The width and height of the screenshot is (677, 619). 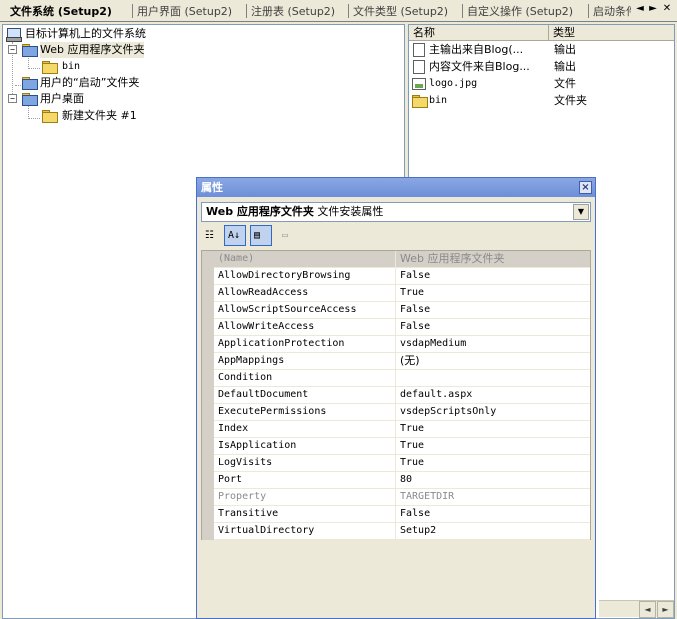 I want to click on property-pages-button: ▭, so click(x=289, y=235).